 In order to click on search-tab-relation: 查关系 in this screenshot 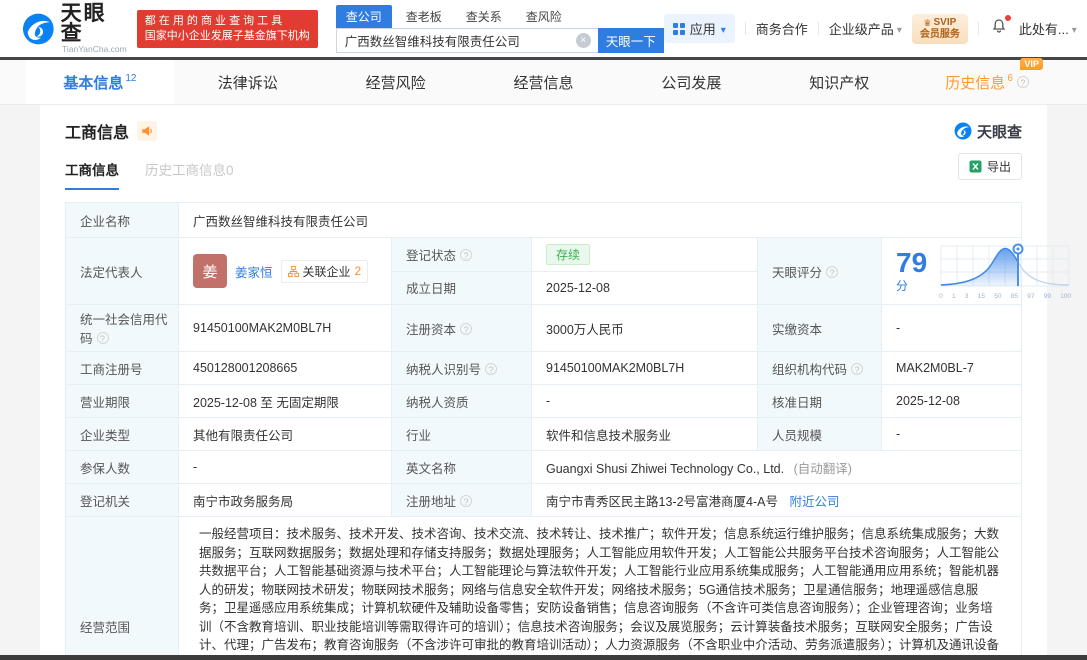, I will do `click(484, 16)`.